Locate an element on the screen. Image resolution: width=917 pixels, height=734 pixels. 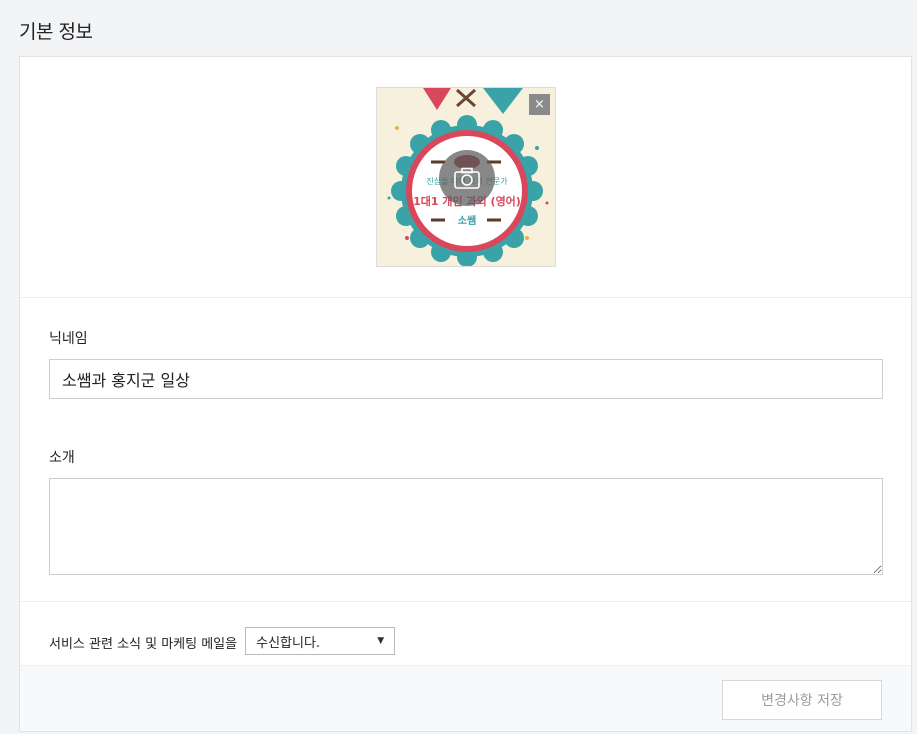
intro-label: 소개 is located at coordinates (62, 458).